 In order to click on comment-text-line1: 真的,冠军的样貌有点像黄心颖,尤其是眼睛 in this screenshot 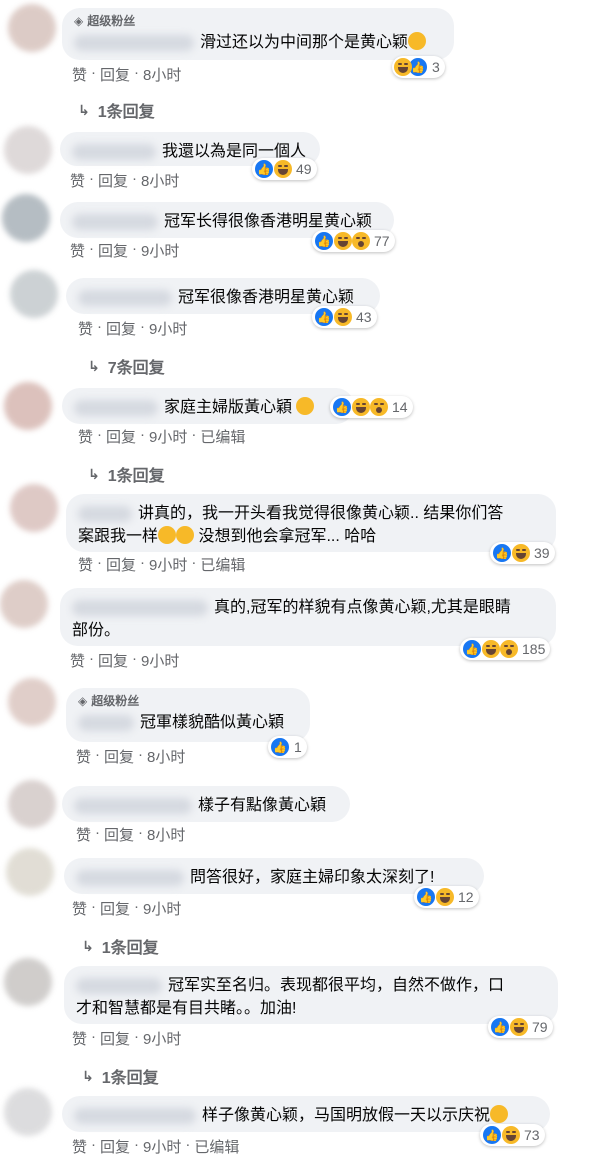, I will do `click(362, 607)`.